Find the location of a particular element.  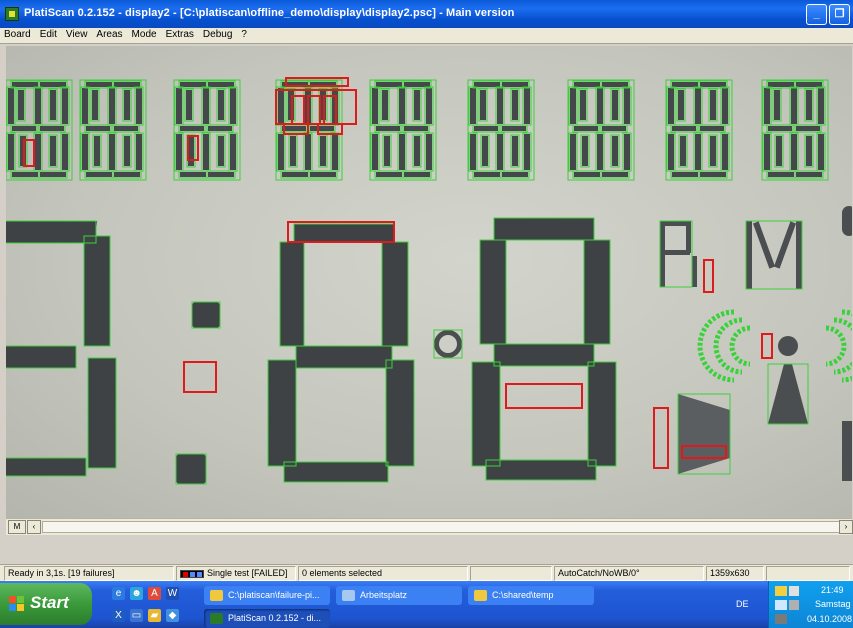

language-indicator: DE is located at coordinates (742, 604).